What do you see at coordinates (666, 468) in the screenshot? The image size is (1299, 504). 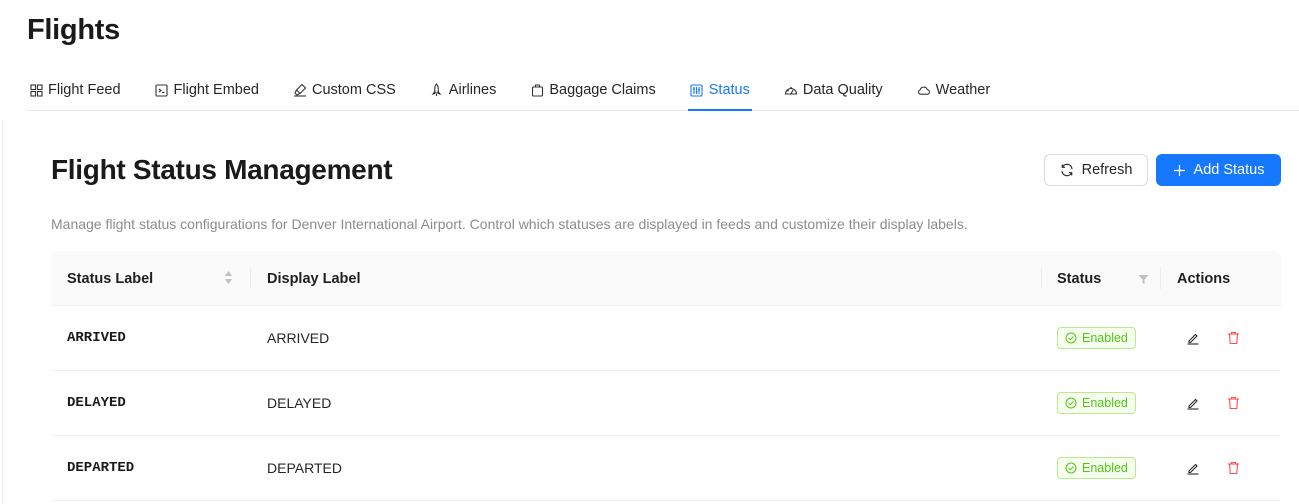 I see `table-row: DEPARTED DEPARTED Enabled` at bounding box center [666, 468].